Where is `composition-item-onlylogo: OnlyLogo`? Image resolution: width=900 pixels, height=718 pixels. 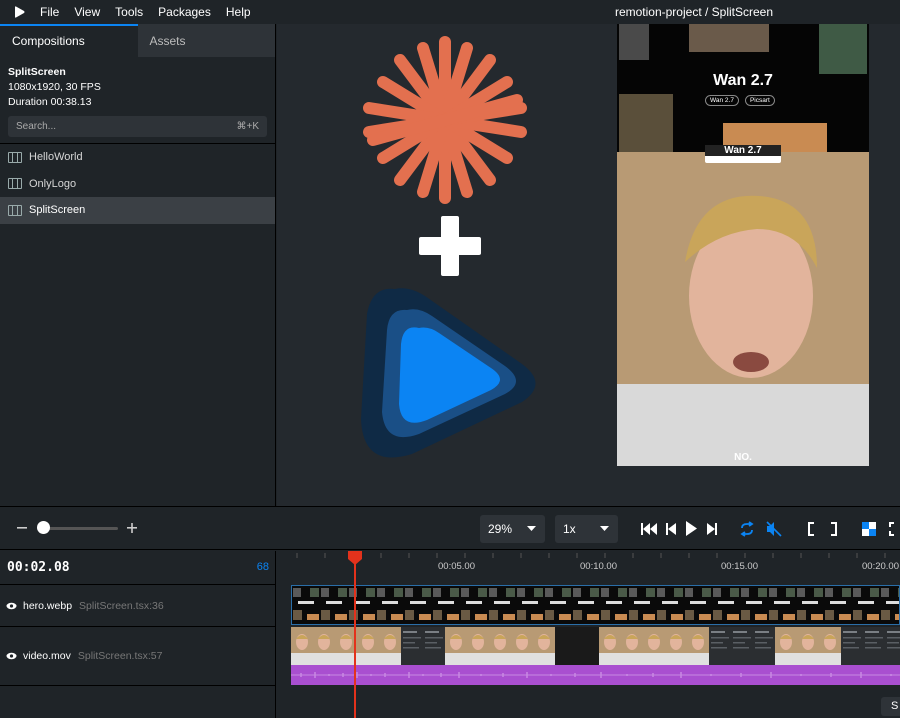
composition-item-onlylogo: OnlyLogo is located at coordinates (137, 184).